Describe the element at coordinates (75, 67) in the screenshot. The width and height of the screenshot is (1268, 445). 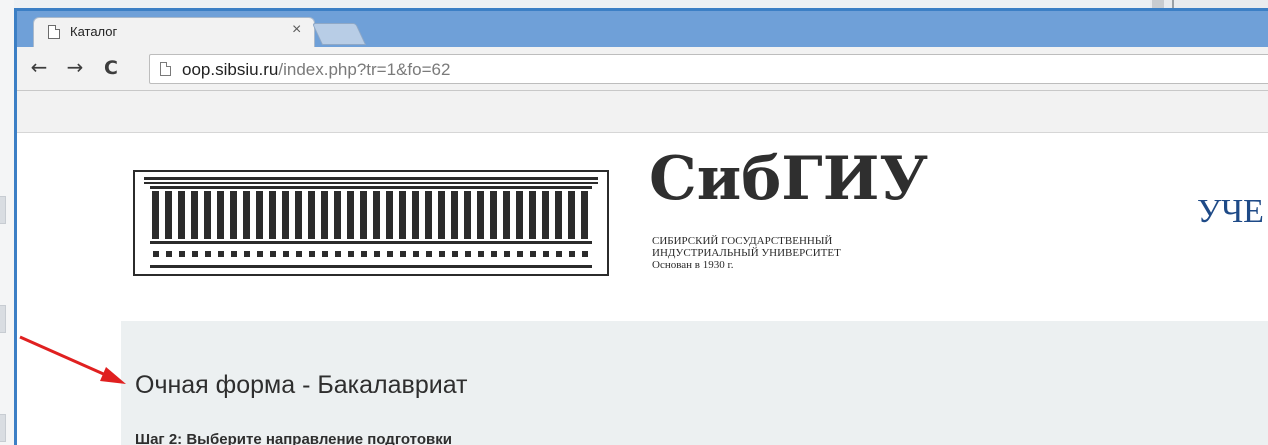
I see `forward-icon: →` at that location.